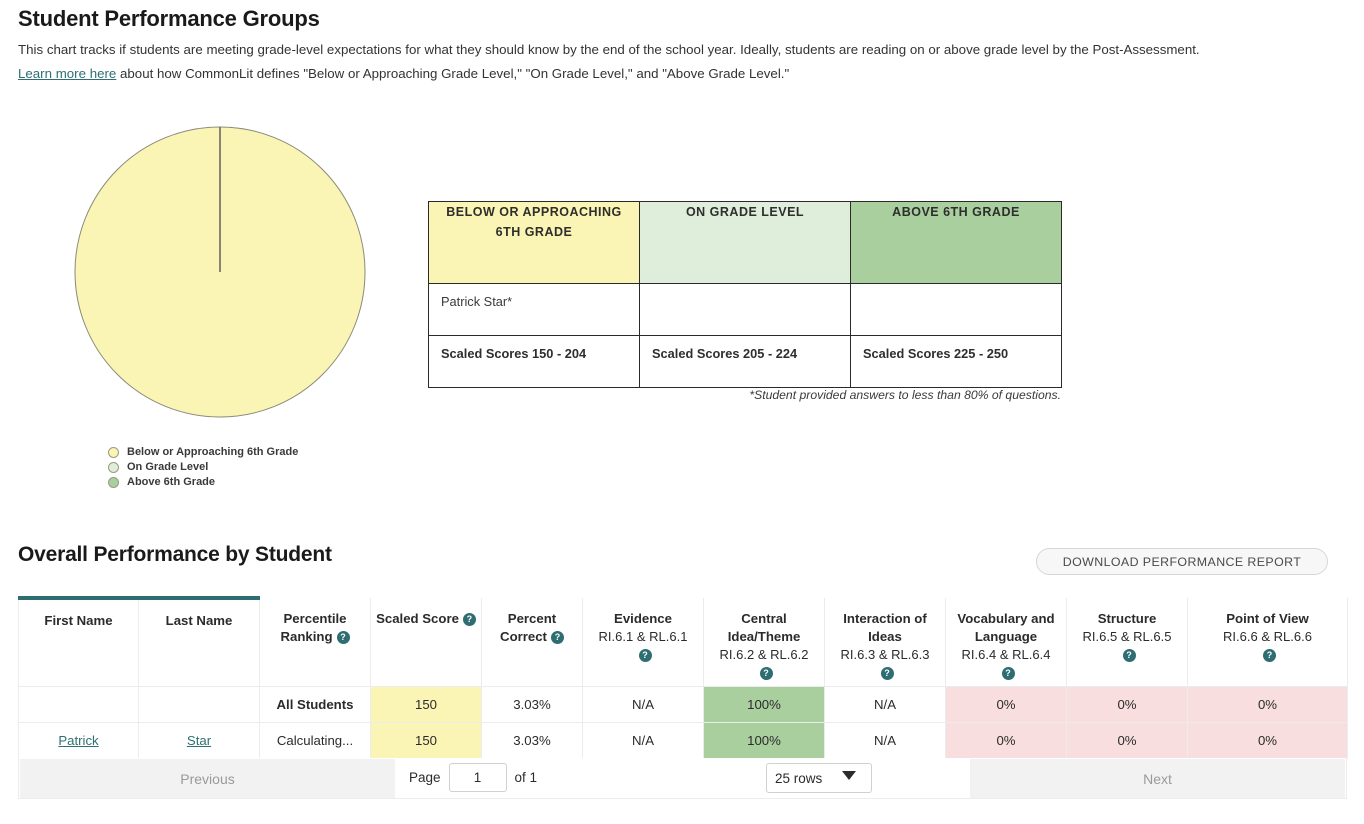 The height and width of the screenshot is (824, 1364). I want to click on band-students-below: Patrick Star*, so click(534, 309).